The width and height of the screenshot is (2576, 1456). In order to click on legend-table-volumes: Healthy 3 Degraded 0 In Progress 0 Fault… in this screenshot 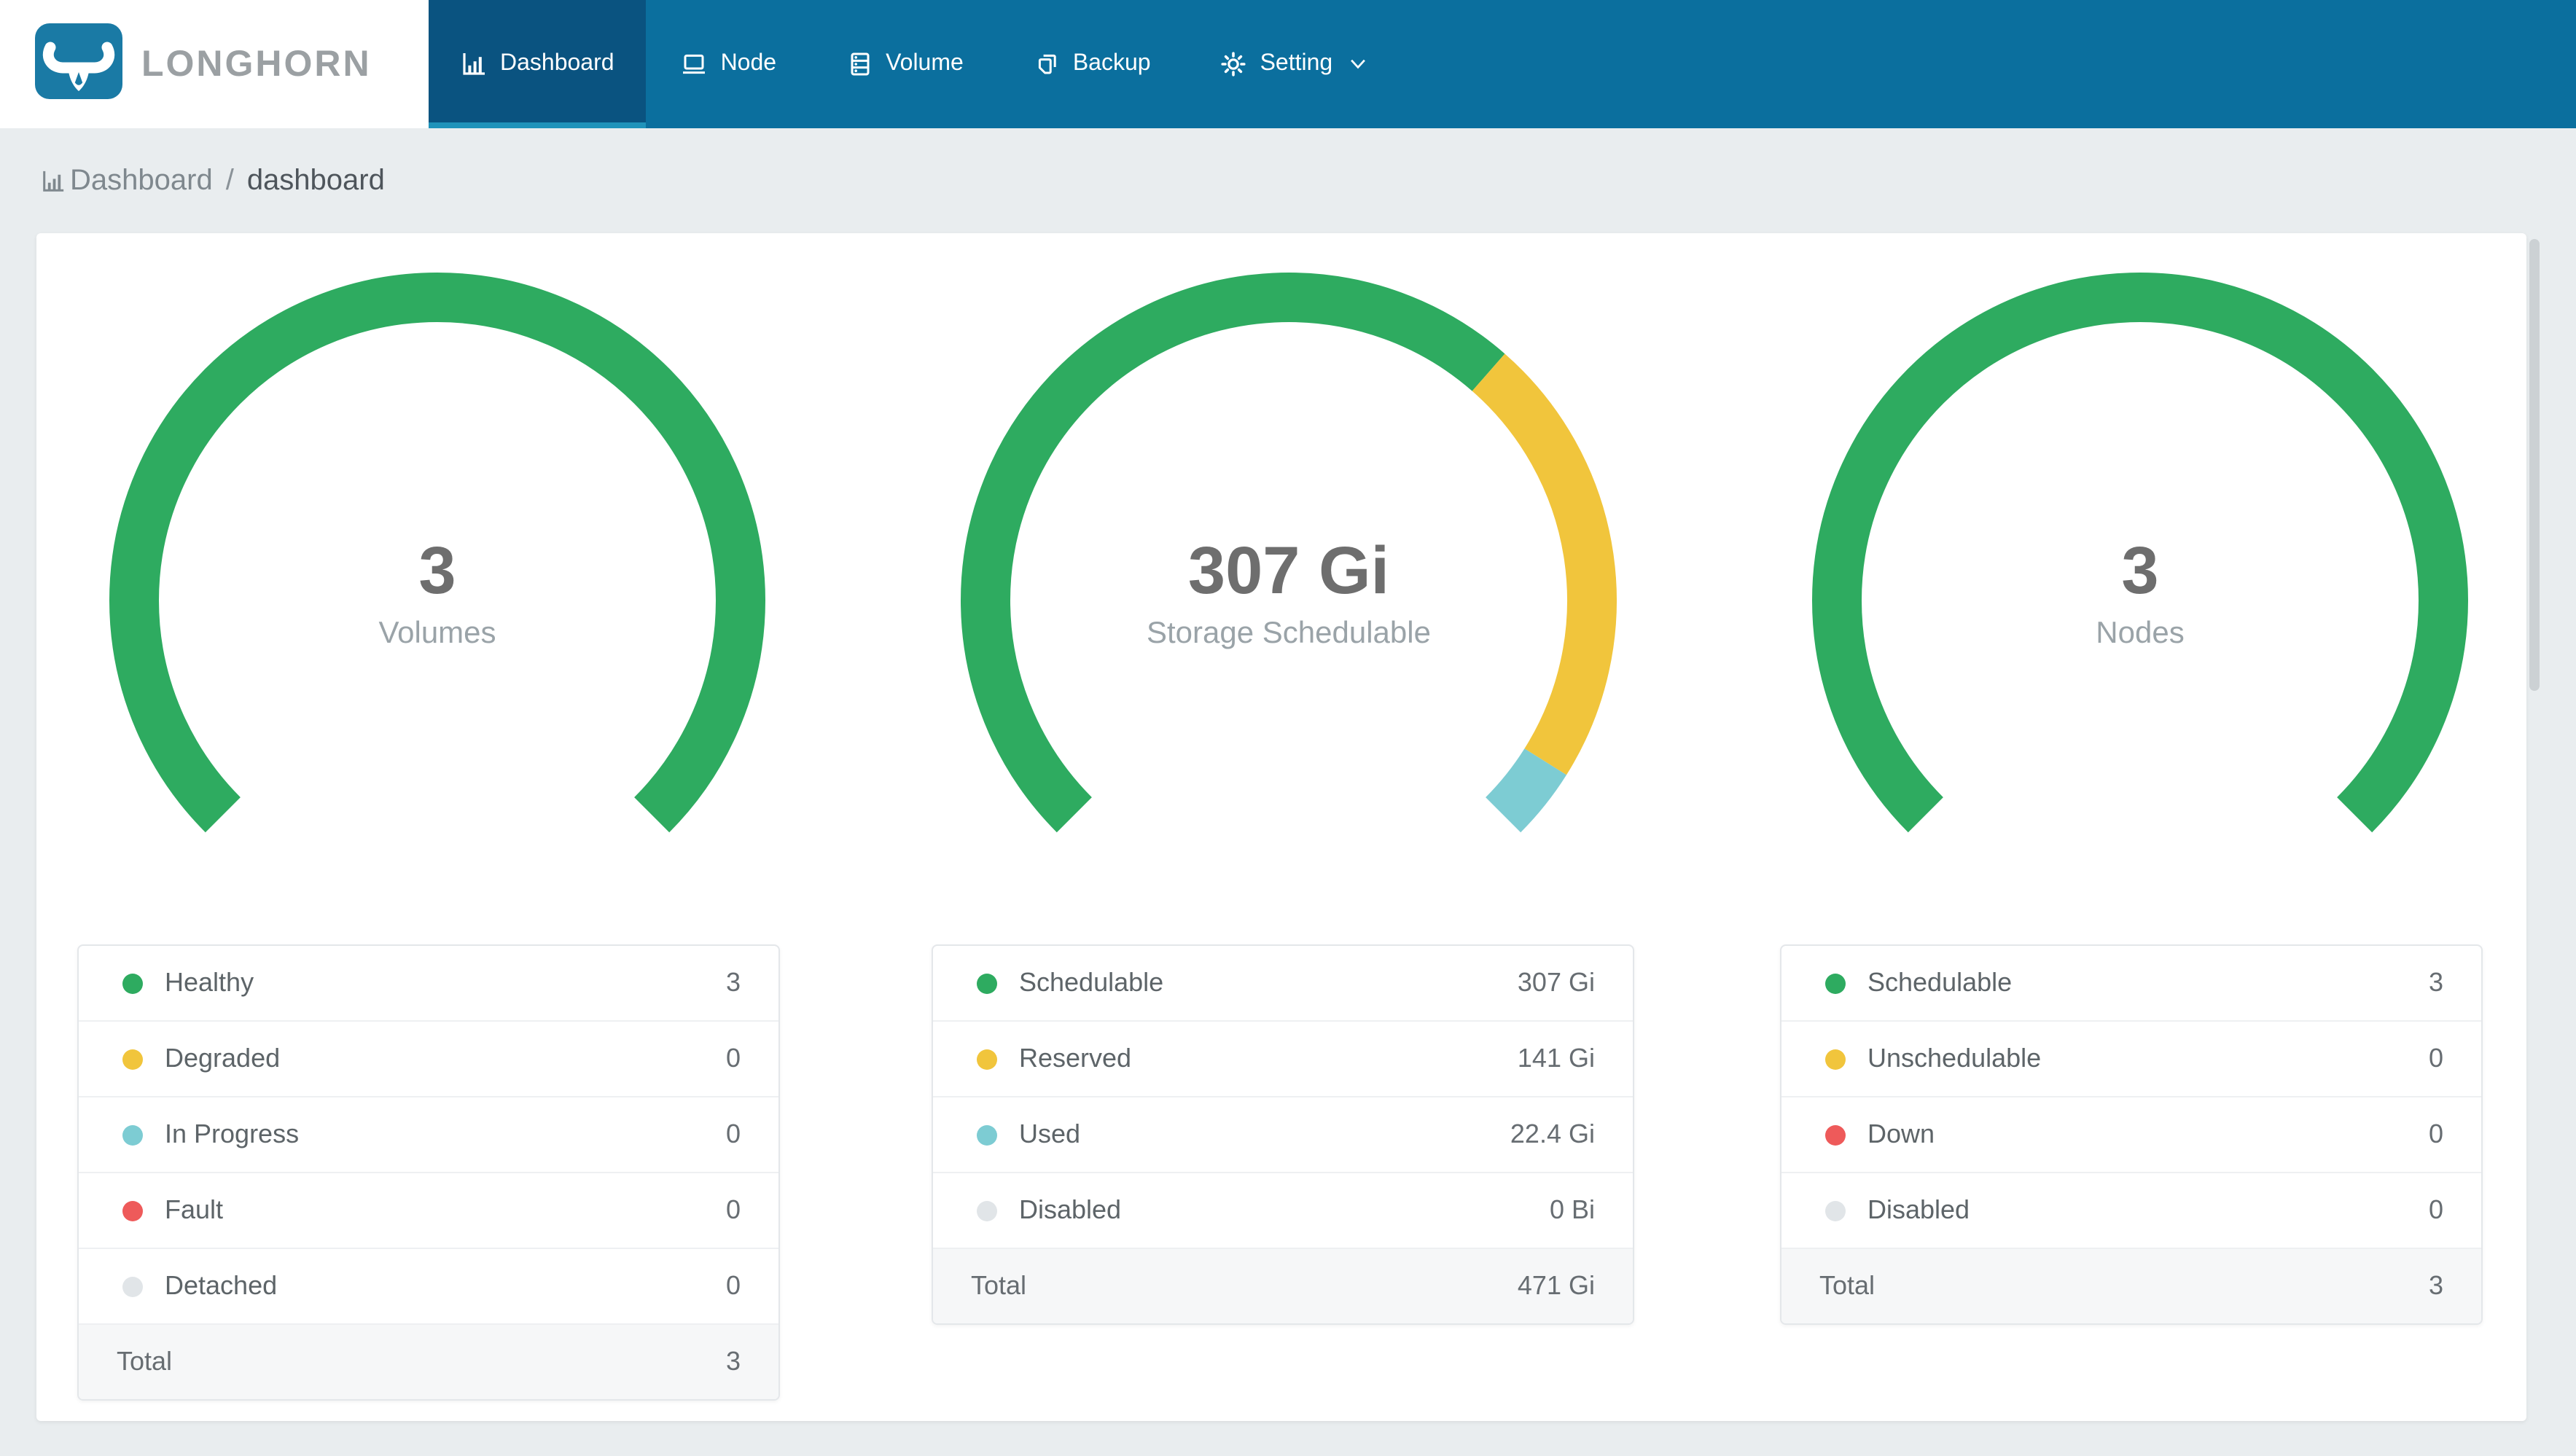, I will do `click(429, 1172)`.